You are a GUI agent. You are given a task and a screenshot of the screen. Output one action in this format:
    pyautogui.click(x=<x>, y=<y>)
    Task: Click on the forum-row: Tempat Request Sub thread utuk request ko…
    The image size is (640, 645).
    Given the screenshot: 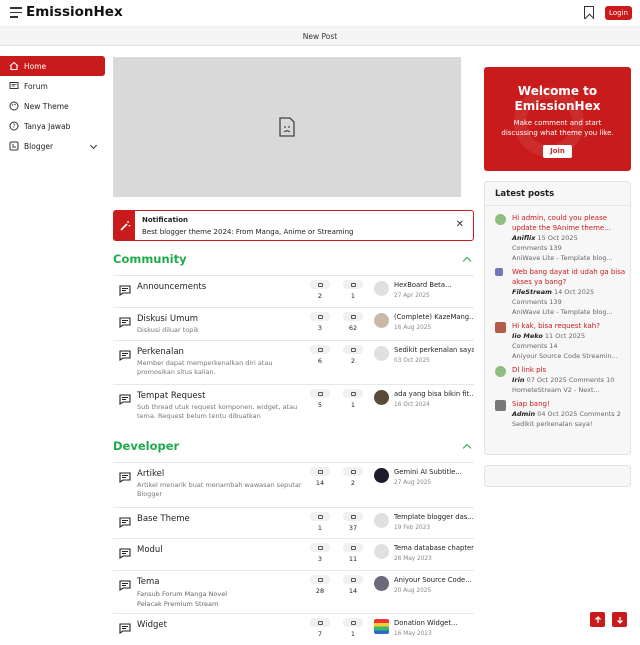 What is the action you would take?
    pyautogui.click(x=293, y=406)
    